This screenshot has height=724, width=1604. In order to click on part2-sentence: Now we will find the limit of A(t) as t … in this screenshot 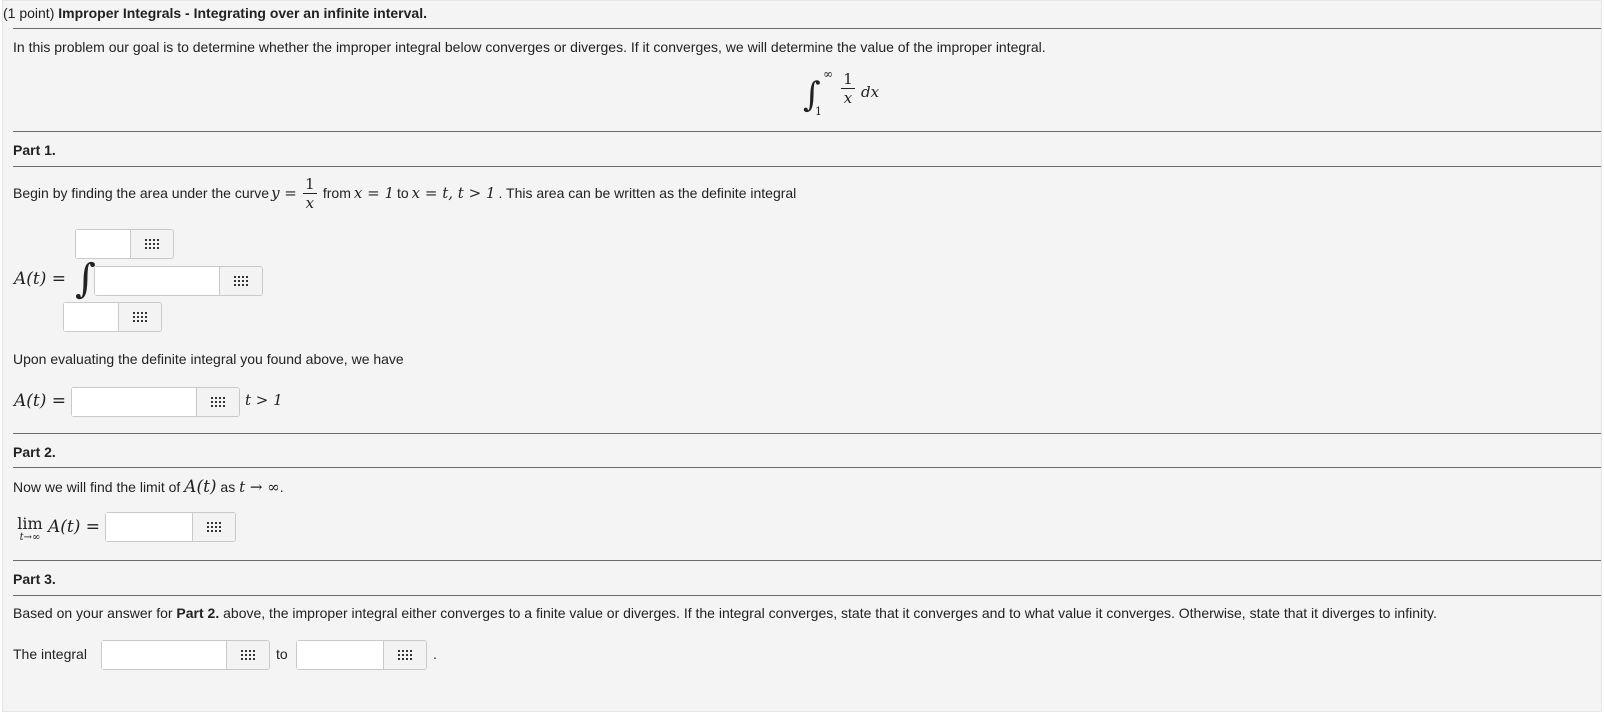, I will do `click(148, 487)`.